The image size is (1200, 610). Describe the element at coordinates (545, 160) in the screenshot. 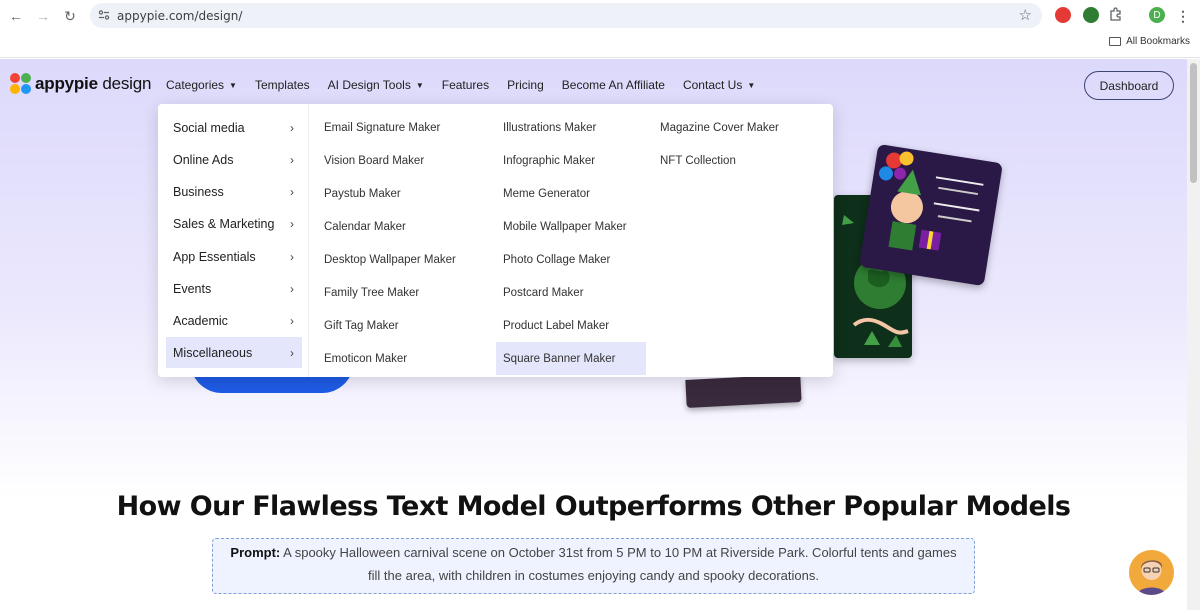

I see `menu-link-infographic-maker: Infographic Maker` at that location.